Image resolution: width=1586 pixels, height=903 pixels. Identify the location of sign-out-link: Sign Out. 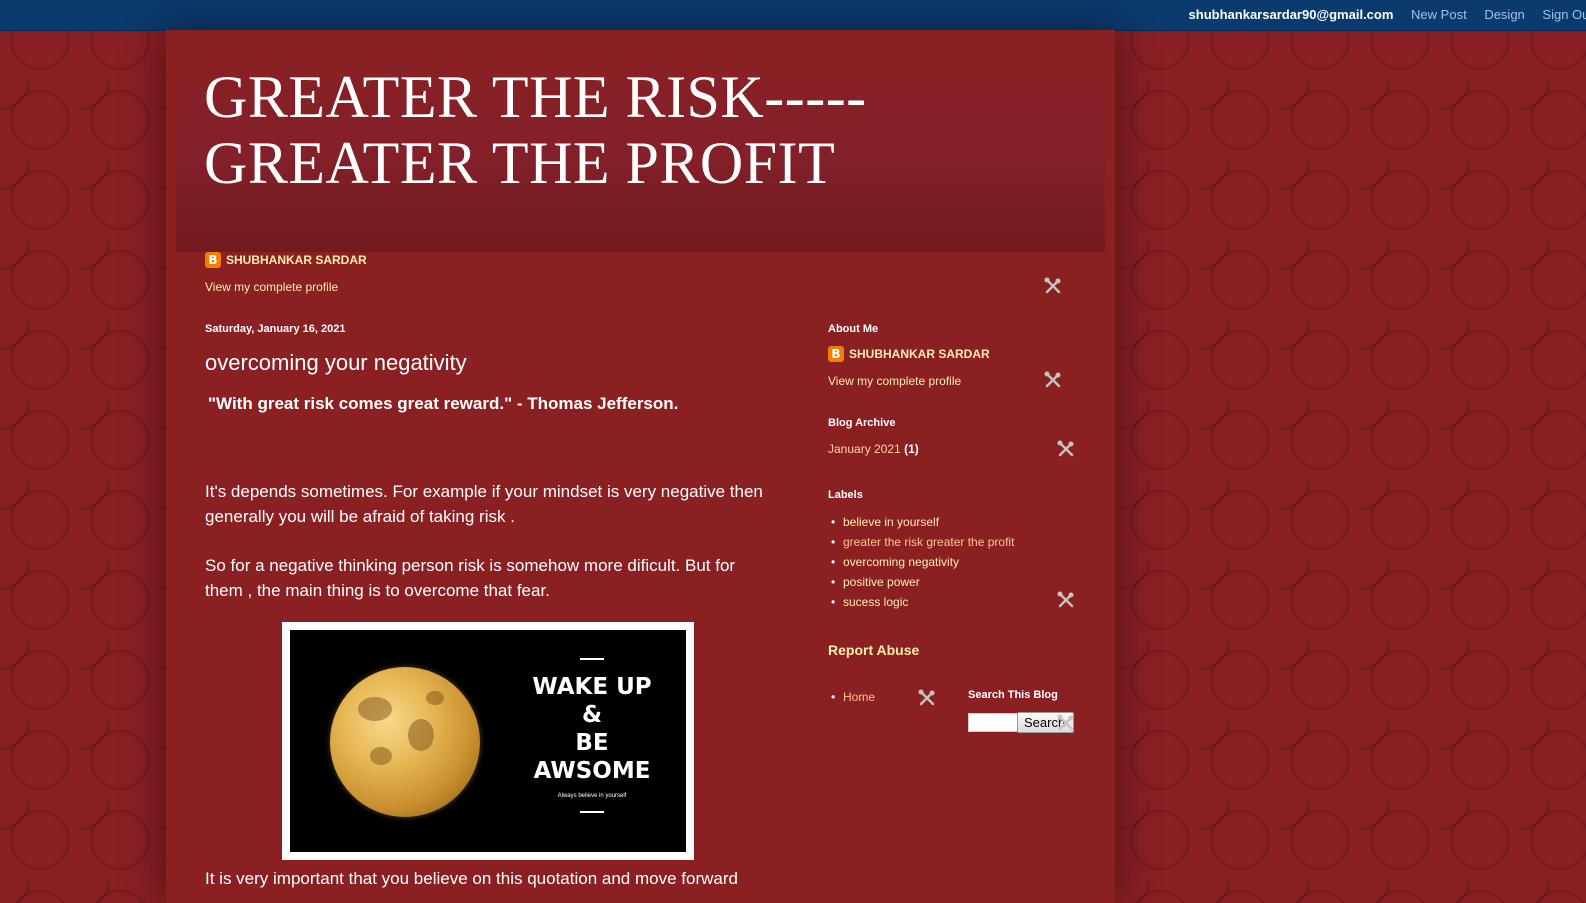
(1564, 14).